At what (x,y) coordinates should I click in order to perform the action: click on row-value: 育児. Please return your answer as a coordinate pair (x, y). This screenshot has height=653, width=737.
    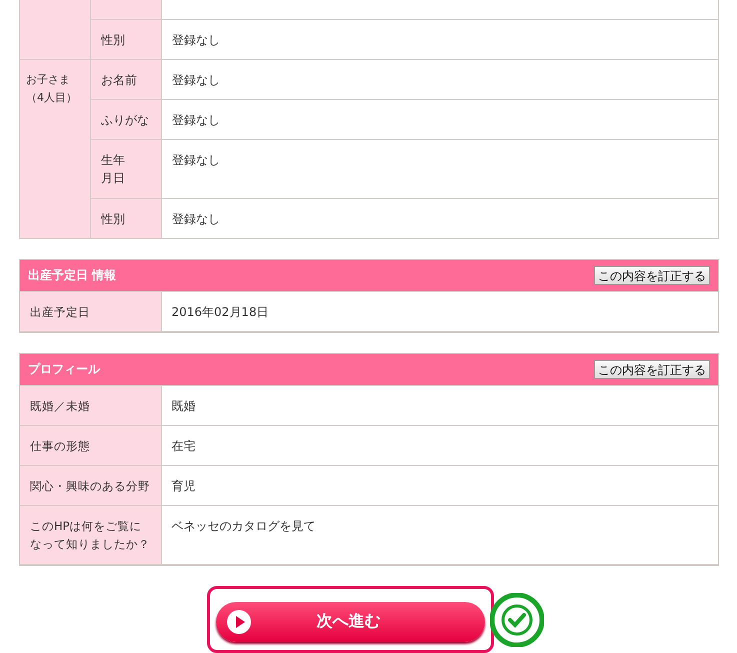
    Looking at the image, I should click on (184, 486).